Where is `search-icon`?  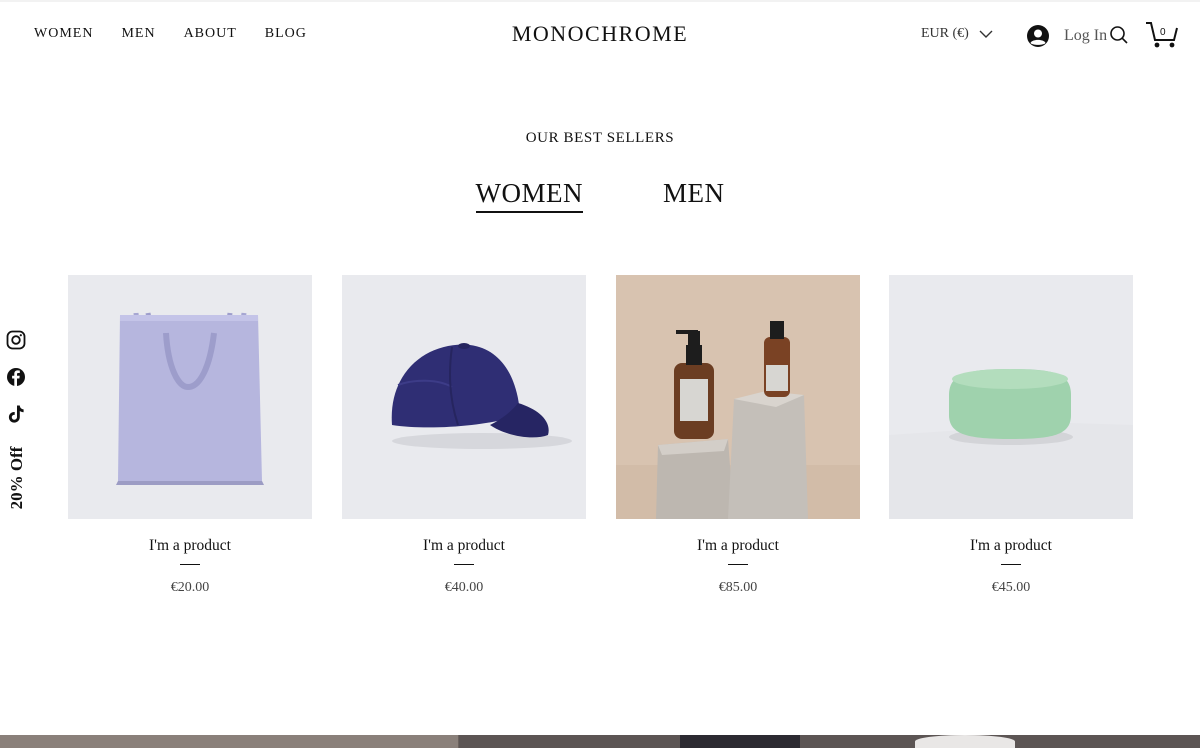 search-icon is located at coordinates (1119, 35).